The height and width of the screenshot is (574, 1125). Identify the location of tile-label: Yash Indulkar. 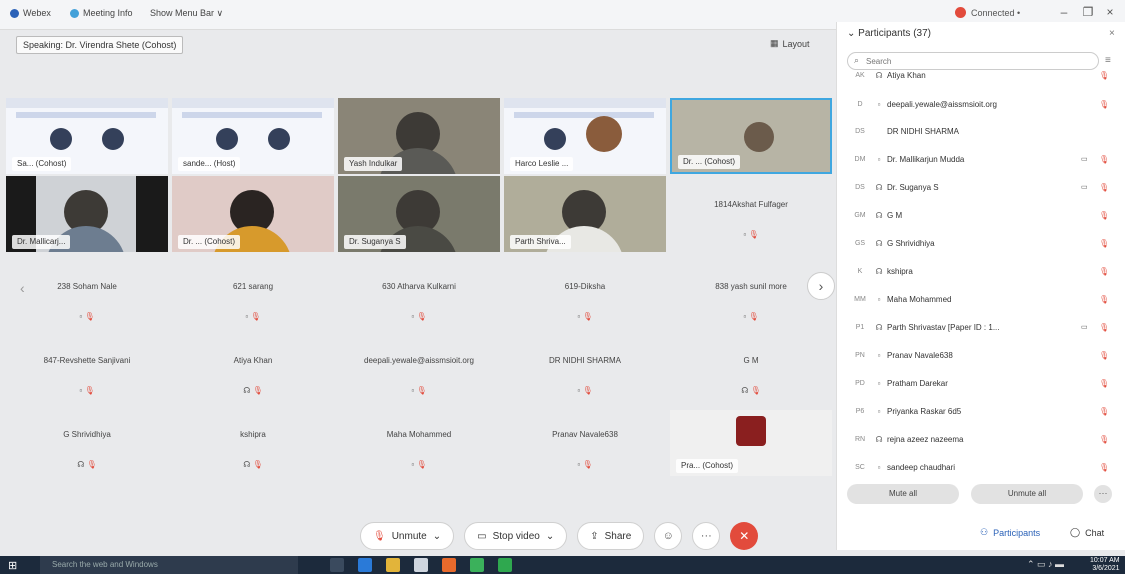
(373, 164).